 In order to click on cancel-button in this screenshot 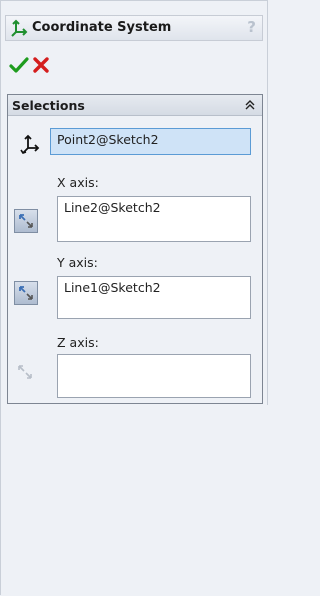, I will do `click(41, 65)`.